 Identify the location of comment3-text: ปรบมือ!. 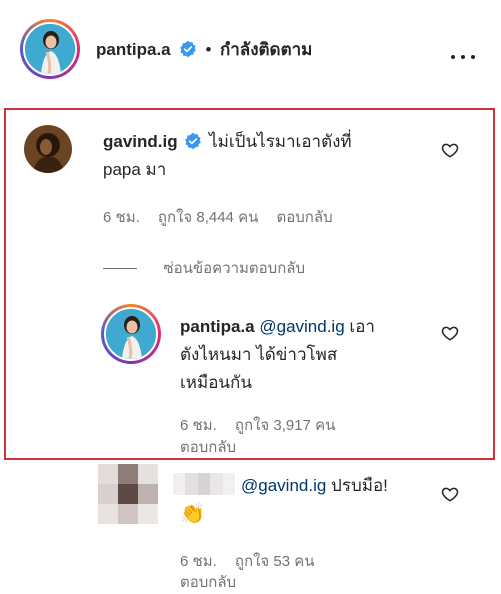
(359, 485).